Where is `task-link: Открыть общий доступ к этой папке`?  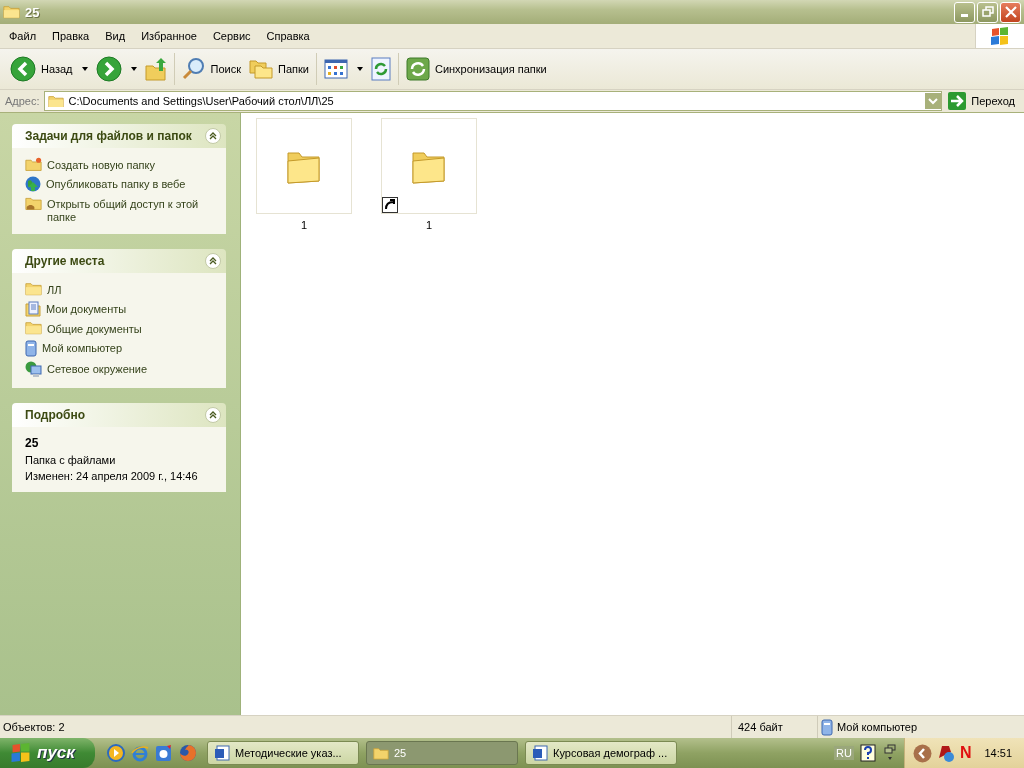 task-link: Открыть общий доступ к этой папке is located at coordinates (131, 210).